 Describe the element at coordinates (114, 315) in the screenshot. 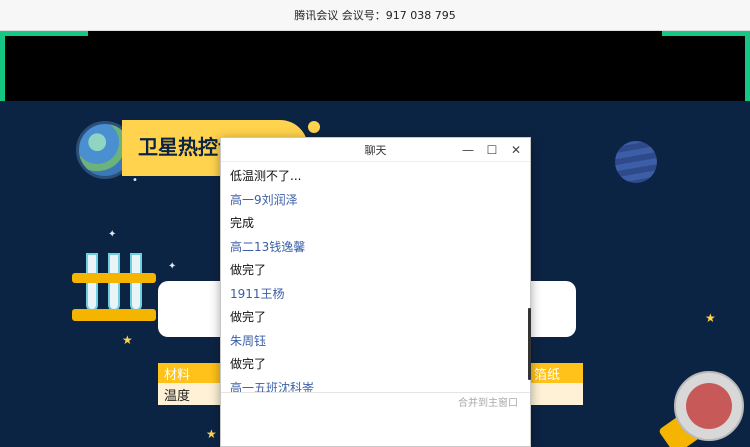

I see `tube-rack-base` at that location.